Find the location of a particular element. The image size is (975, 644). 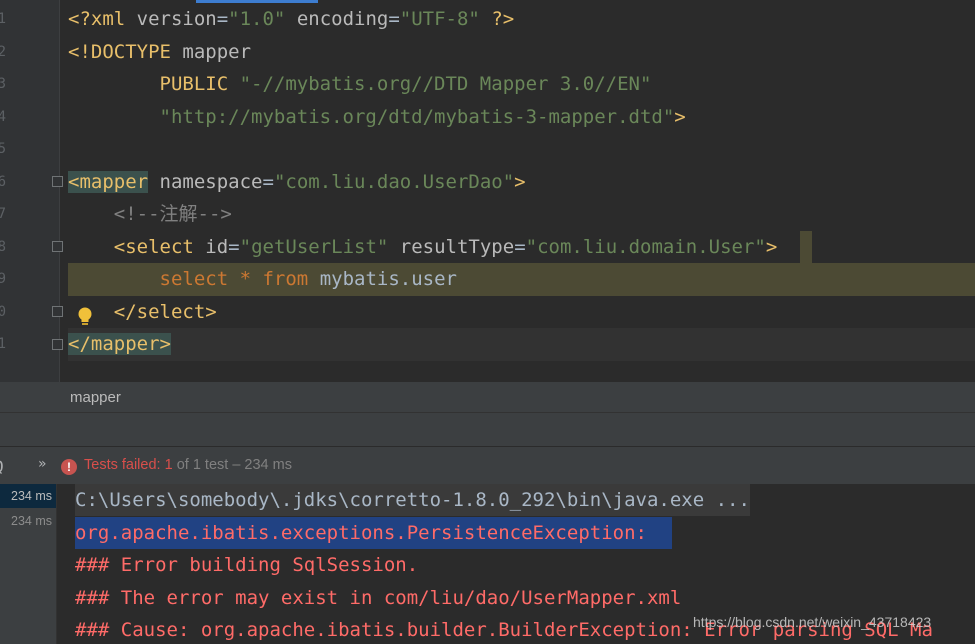

line-number: 9 is located at coordinates (3, 279).